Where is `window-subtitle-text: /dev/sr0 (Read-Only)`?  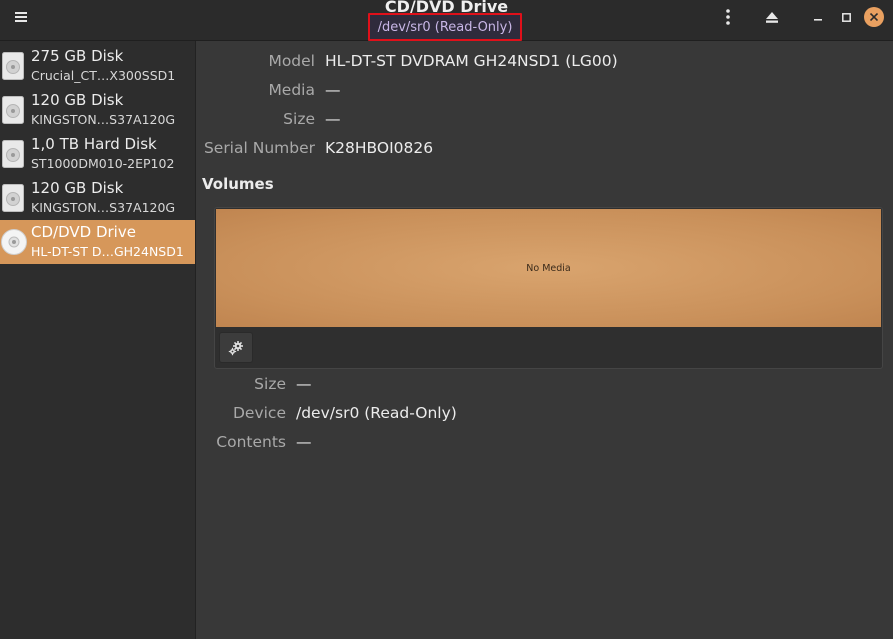
window-subtitle-text: /dev/sr0 (Read-Only) is located at coordinates (445, 27).